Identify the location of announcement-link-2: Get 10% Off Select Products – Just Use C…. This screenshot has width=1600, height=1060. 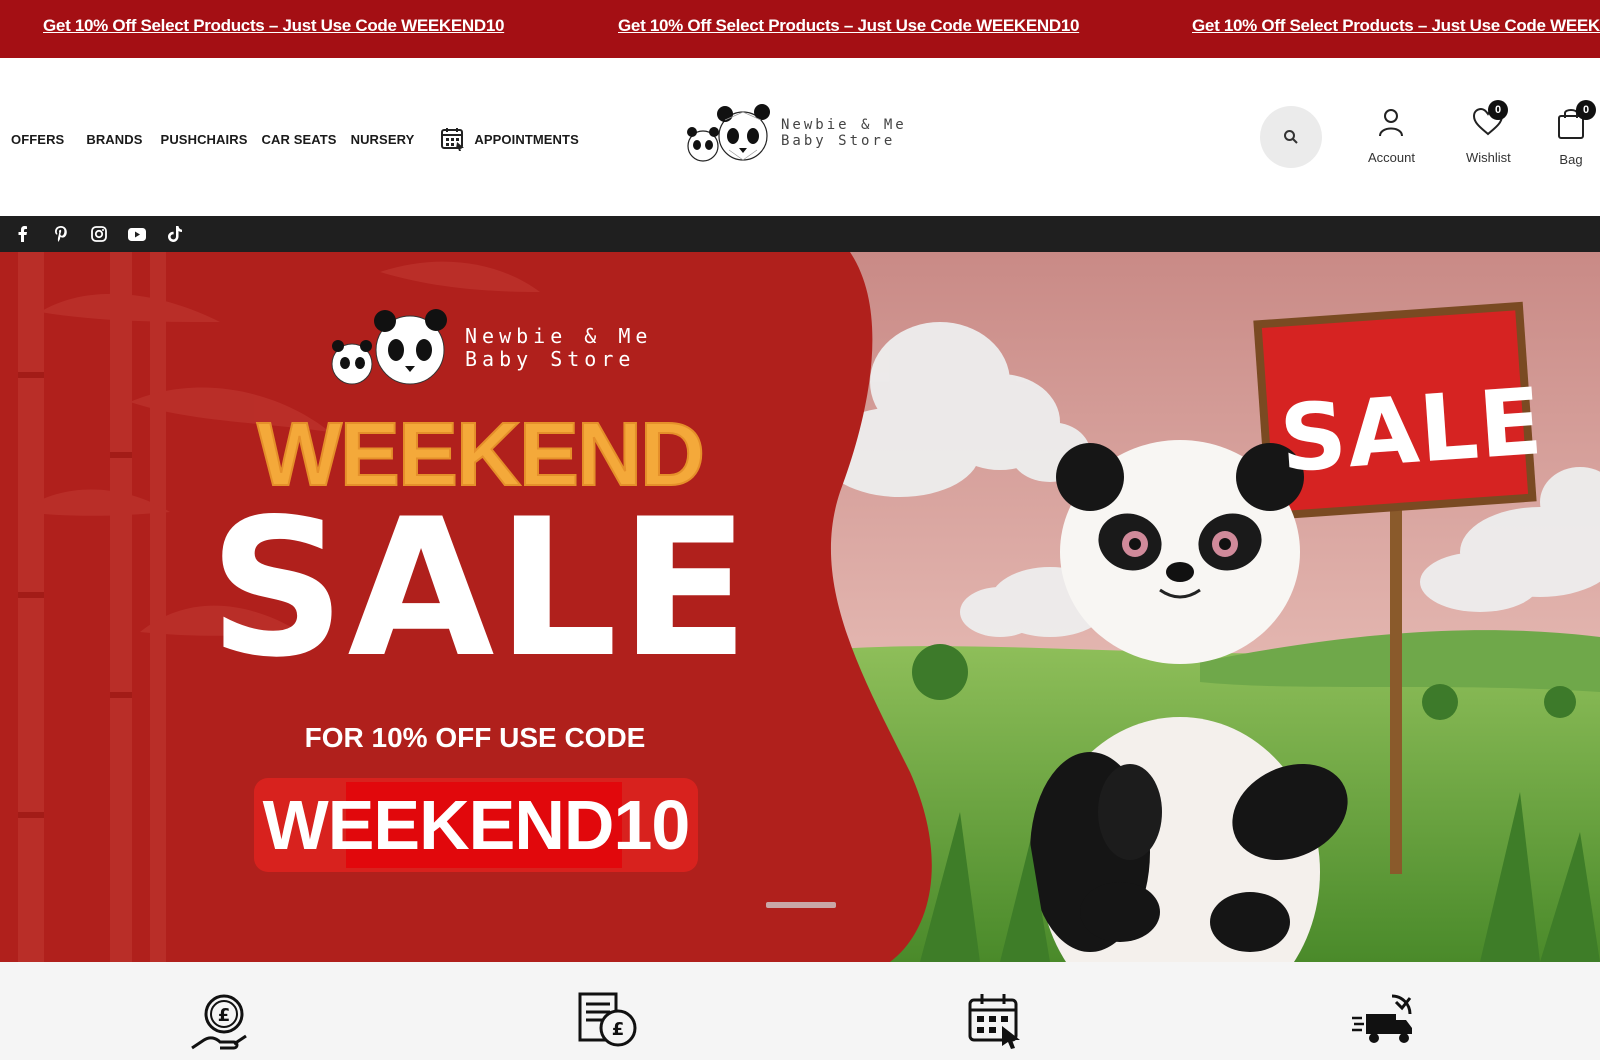
(848, 26).